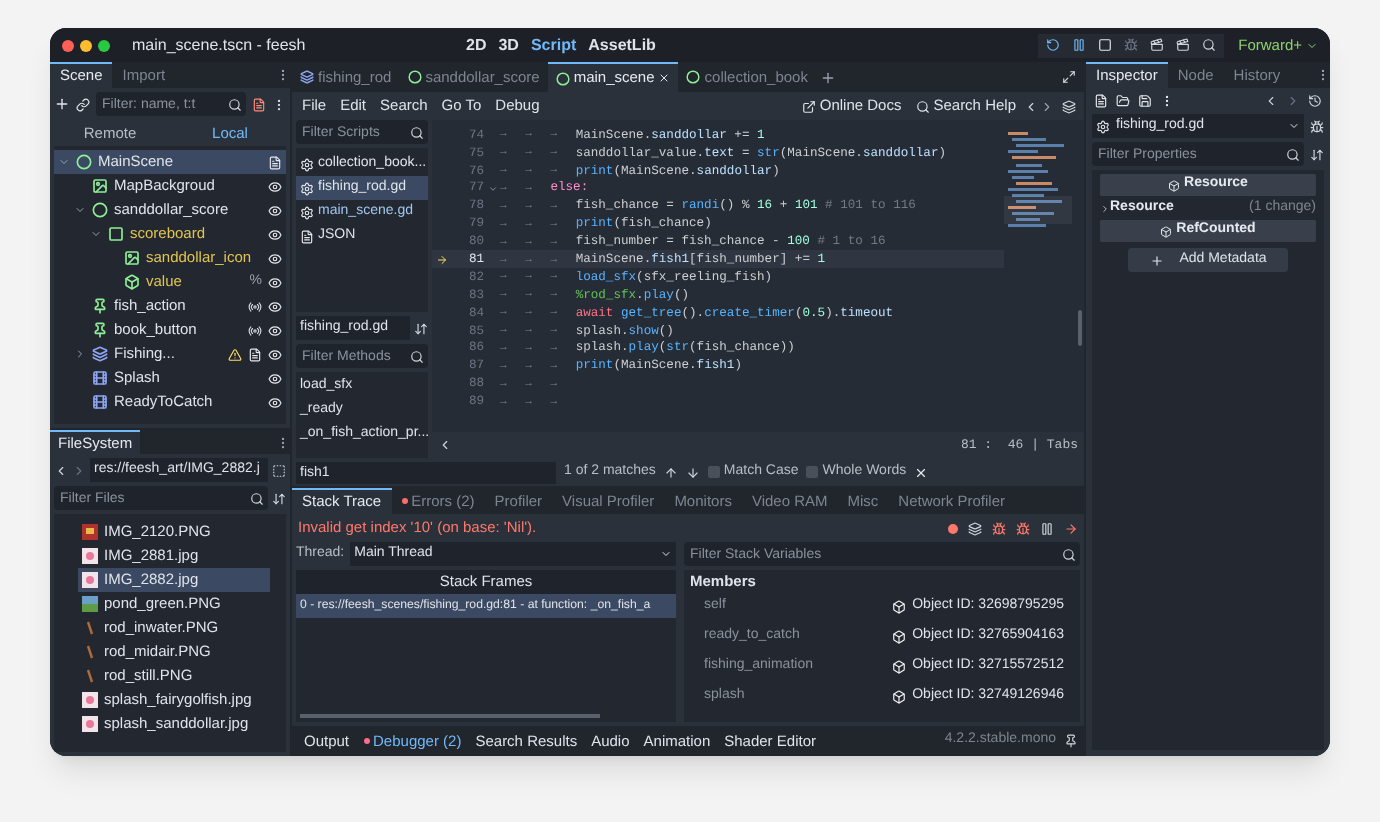  What do you see at coordinates (476, 45) in the screenshot?
I see `workspace-tab: 2D` at bounding box center [476, 45].